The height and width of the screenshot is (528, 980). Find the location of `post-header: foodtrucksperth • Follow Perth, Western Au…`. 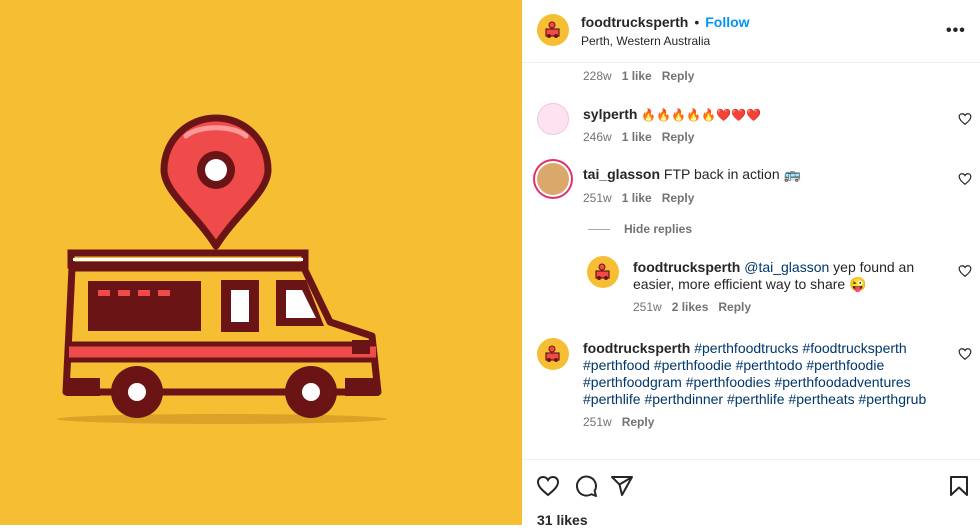

post-header: foodtrucksperth • Follow Perth, Western Au… is located at coordinates (751, 31).